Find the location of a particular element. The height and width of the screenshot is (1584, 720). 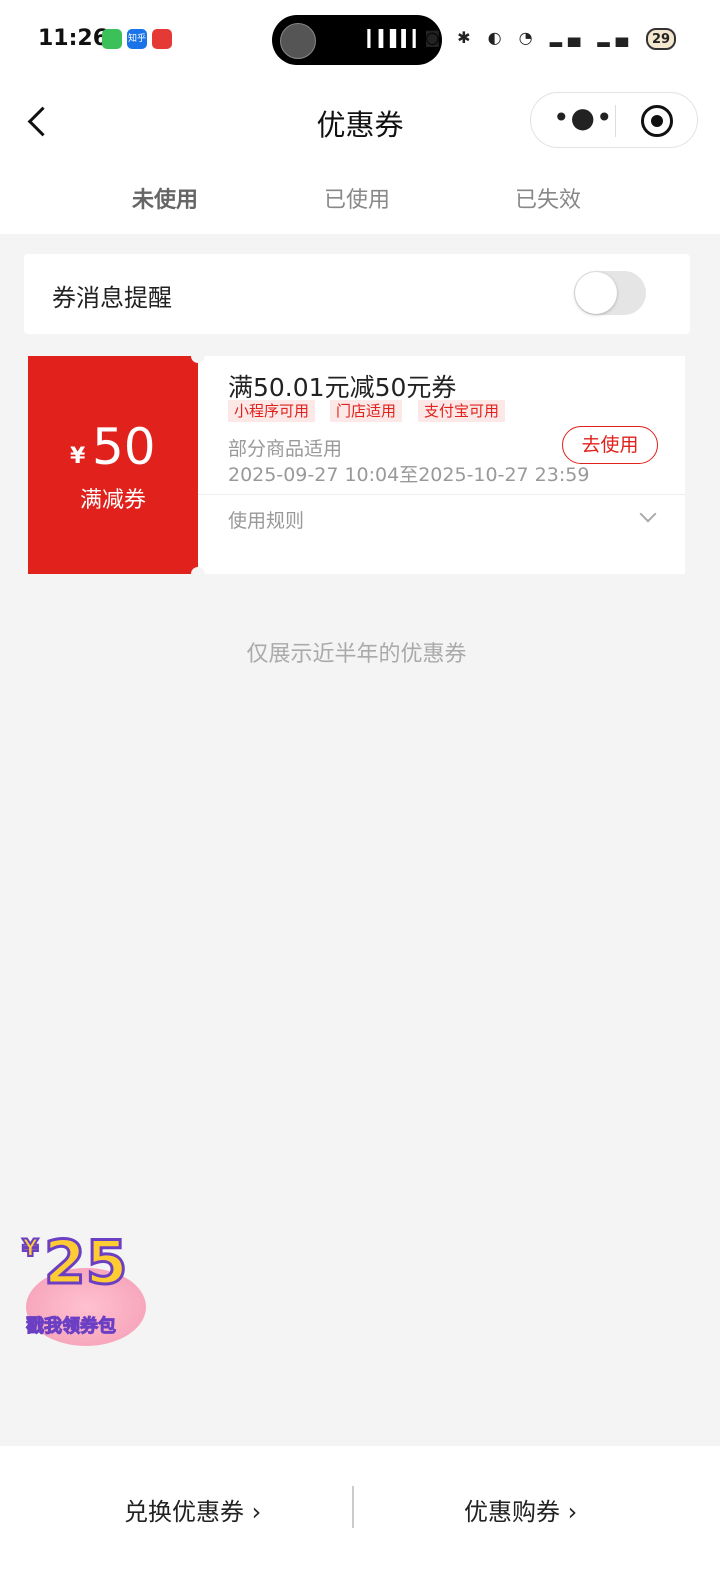

coupon-title: 满50.01元减50元券 is located at coordinates (342, 387).